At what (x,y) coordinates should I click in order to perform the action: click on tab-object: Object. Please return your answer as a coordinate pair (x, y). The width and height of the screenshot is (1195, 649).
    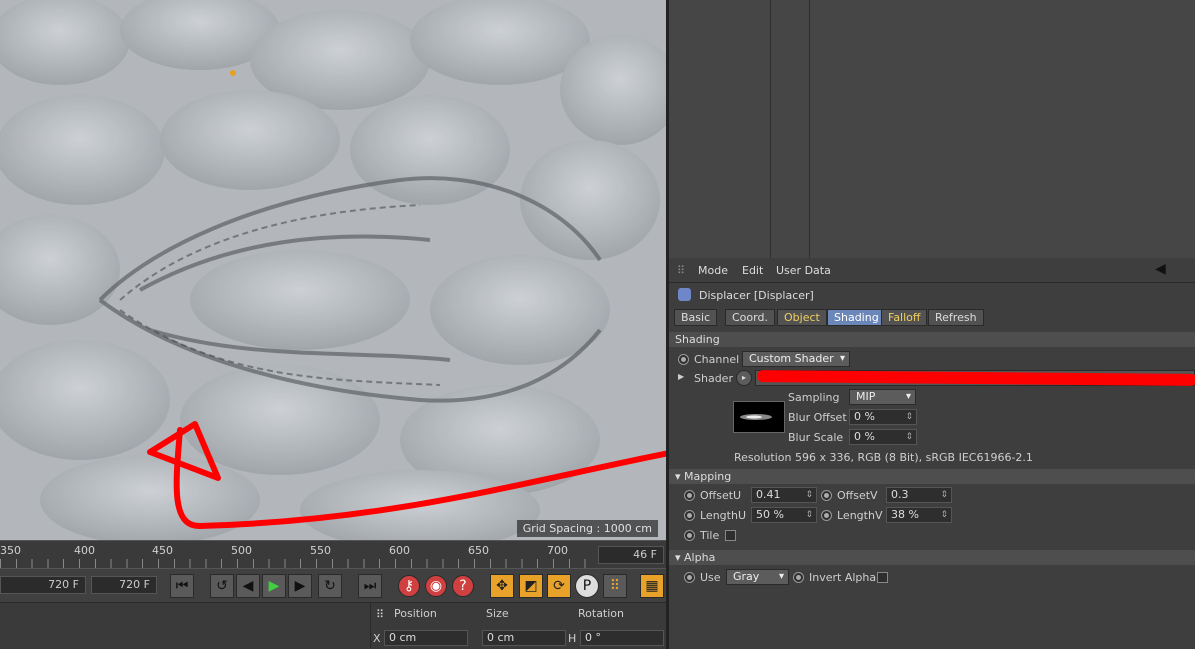
    Looking at the image, I should click on (802, 317).